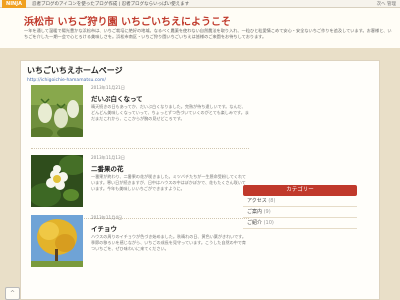  What do you see at coordinates (57, 111) in the screenshot?
I see `strawberry-photo` at bounding box center [57, 111].